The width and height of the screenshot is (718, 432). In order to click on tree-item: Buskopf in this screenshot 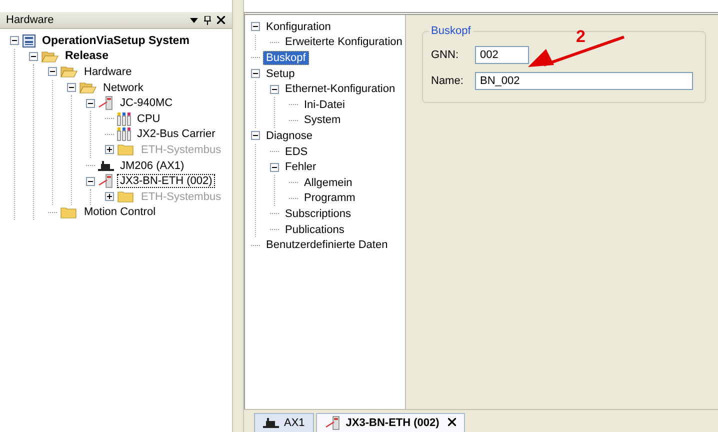, I will do `click(286, 57)`.